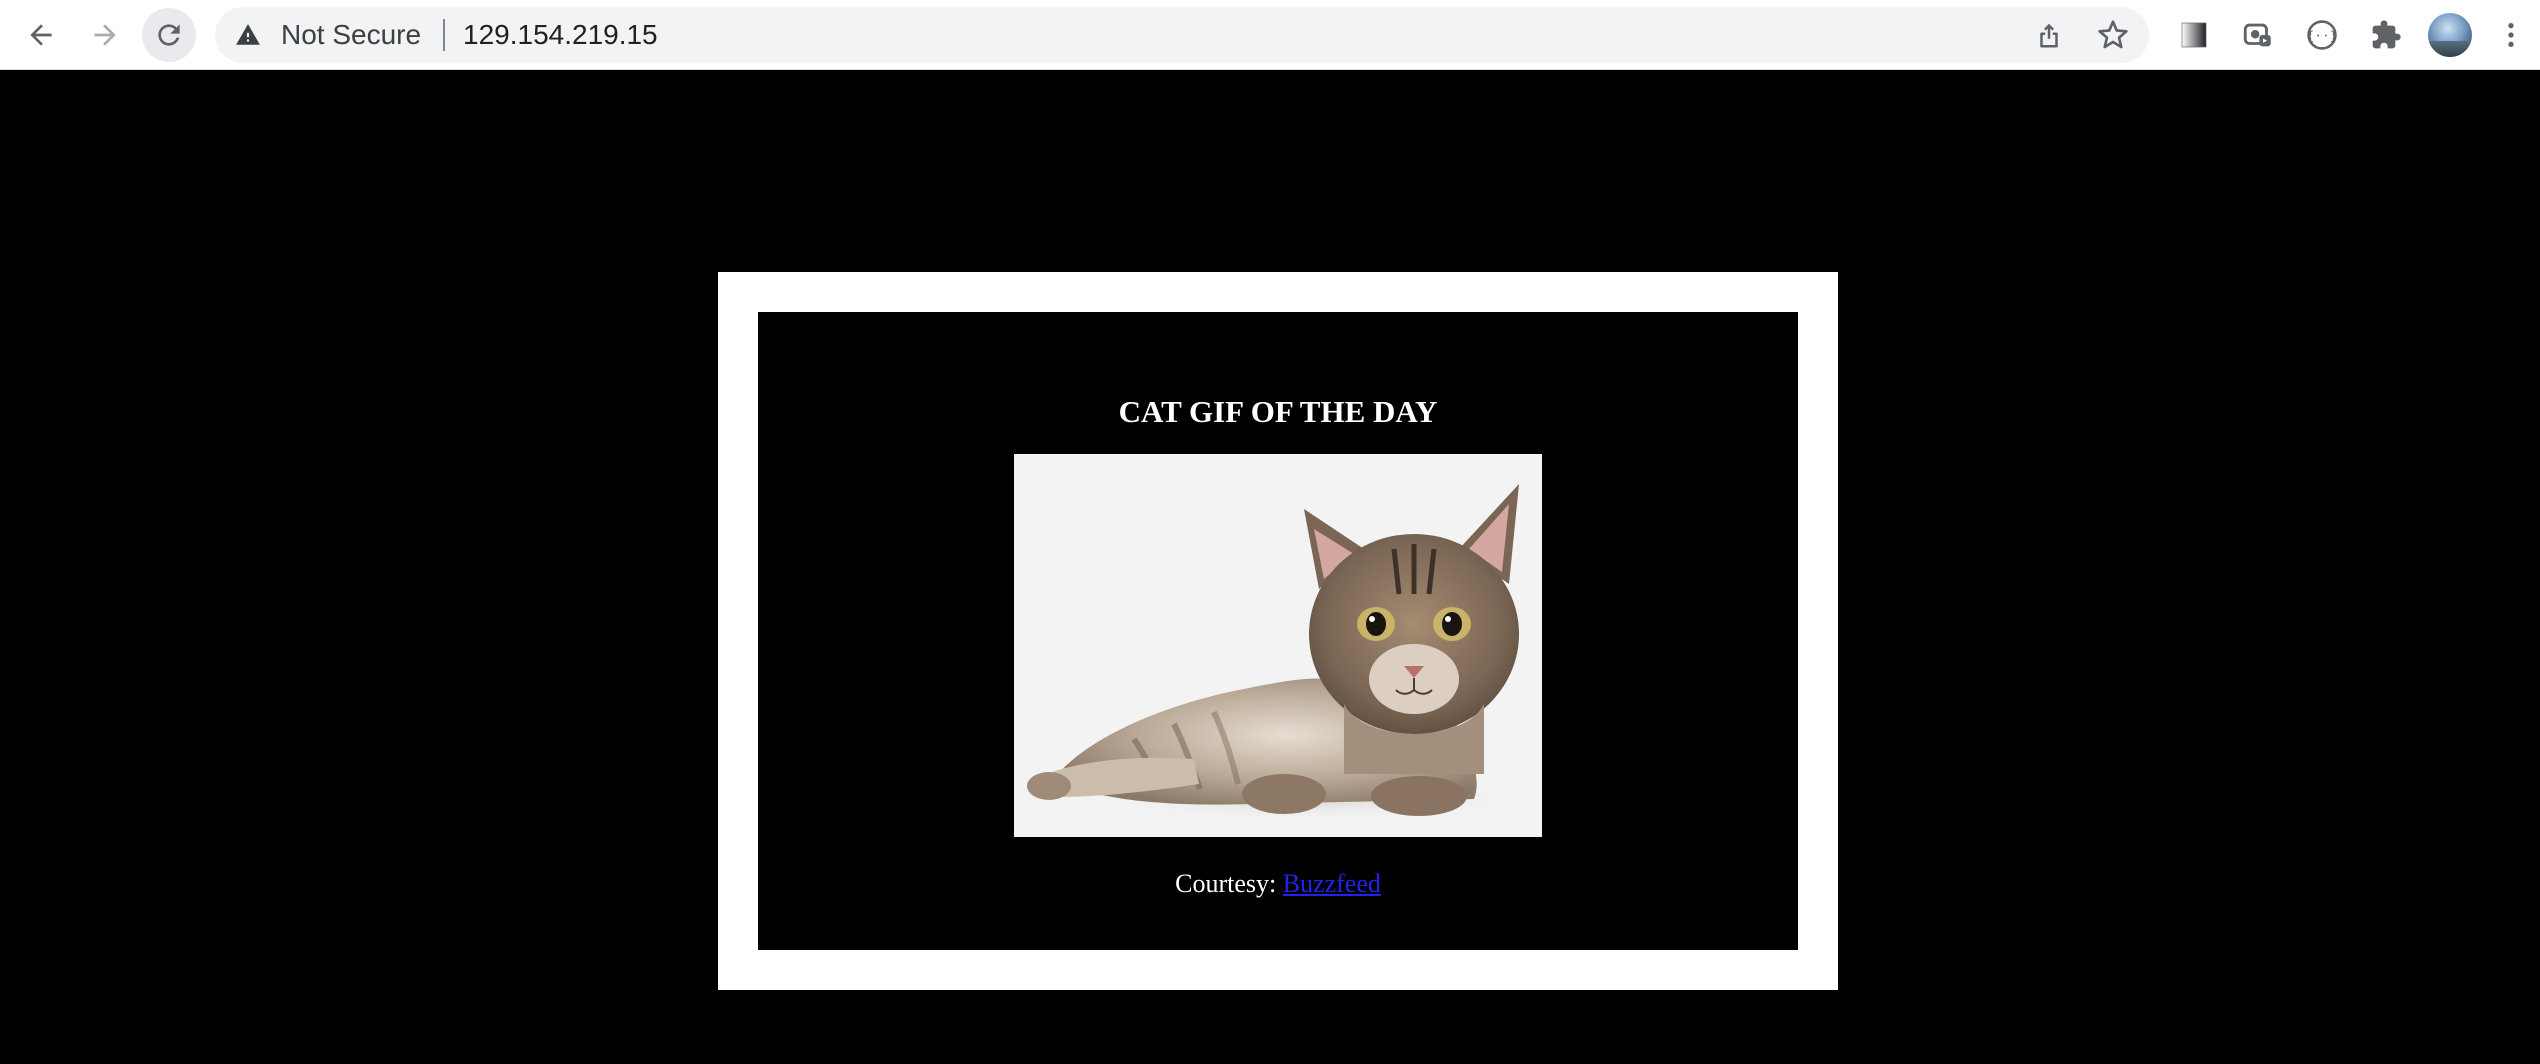  I want to click on warning-triangle-icon, so click(248, 34).